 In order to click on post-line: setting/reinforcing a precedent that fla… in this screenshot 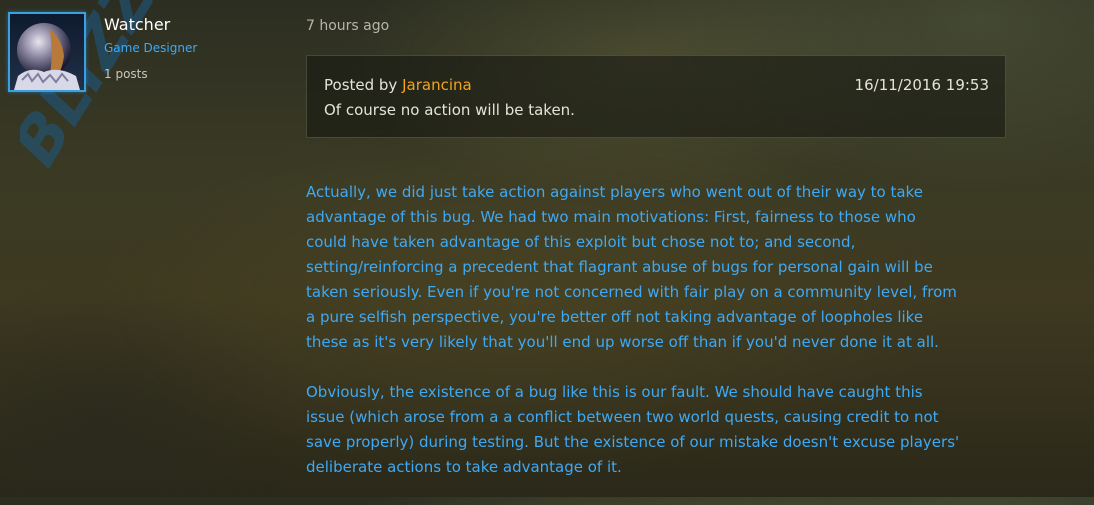, I will do `click(619, 267)`.